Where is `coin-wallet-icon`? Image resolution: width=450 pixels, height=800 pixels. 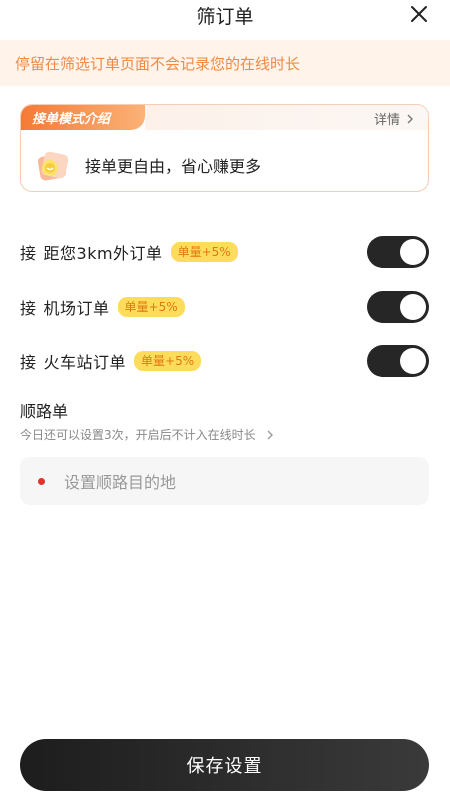 coin-wallet-icon is located at coordinates (53, 166).